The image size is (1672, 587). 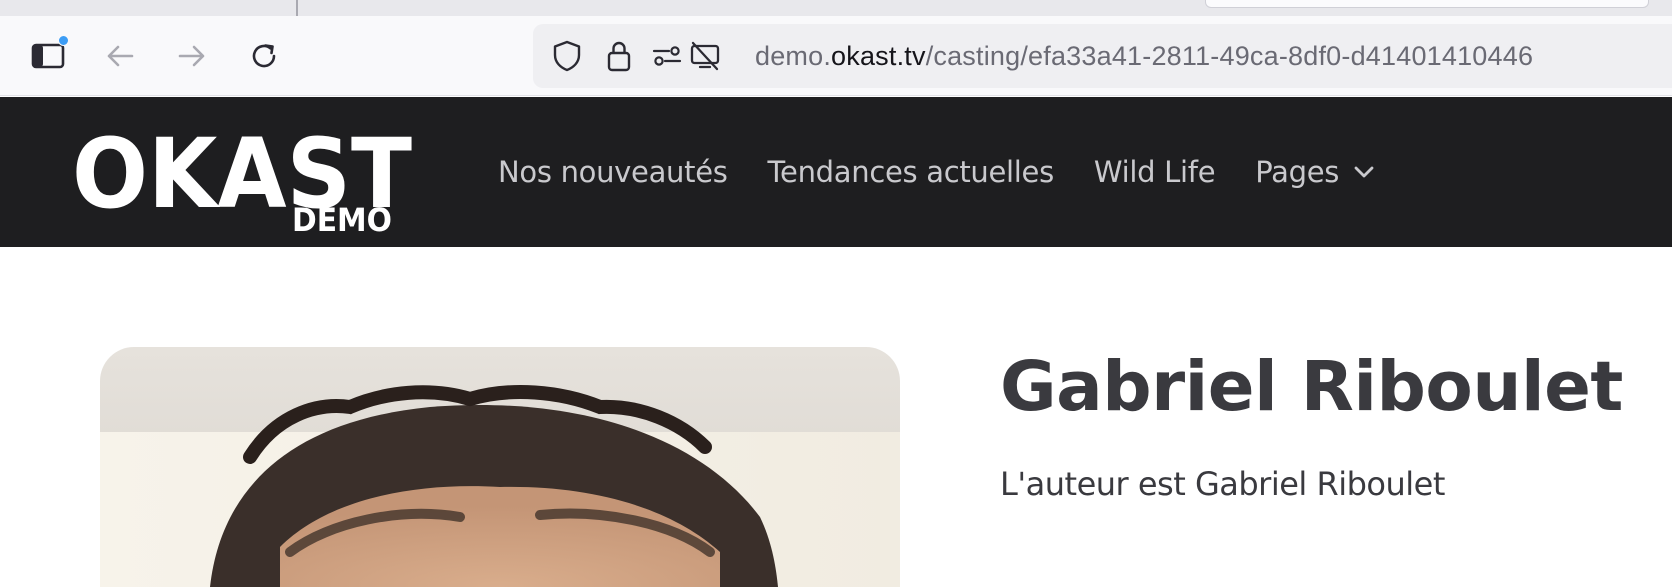 What do you see at coordinates (567, 56) in the screenshot?
I see `shield-icon` at bounding box center [567, 56].